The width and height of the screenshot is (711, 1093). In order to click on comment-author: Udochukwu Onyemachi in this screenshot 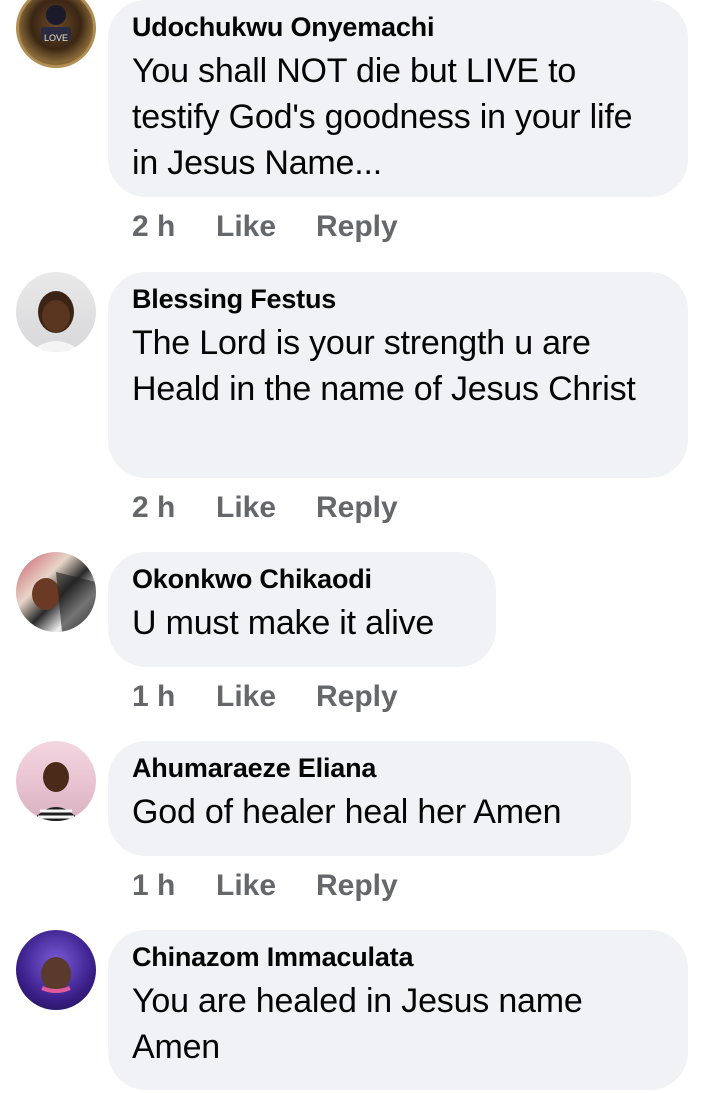, I will do `click(398, 27)`.